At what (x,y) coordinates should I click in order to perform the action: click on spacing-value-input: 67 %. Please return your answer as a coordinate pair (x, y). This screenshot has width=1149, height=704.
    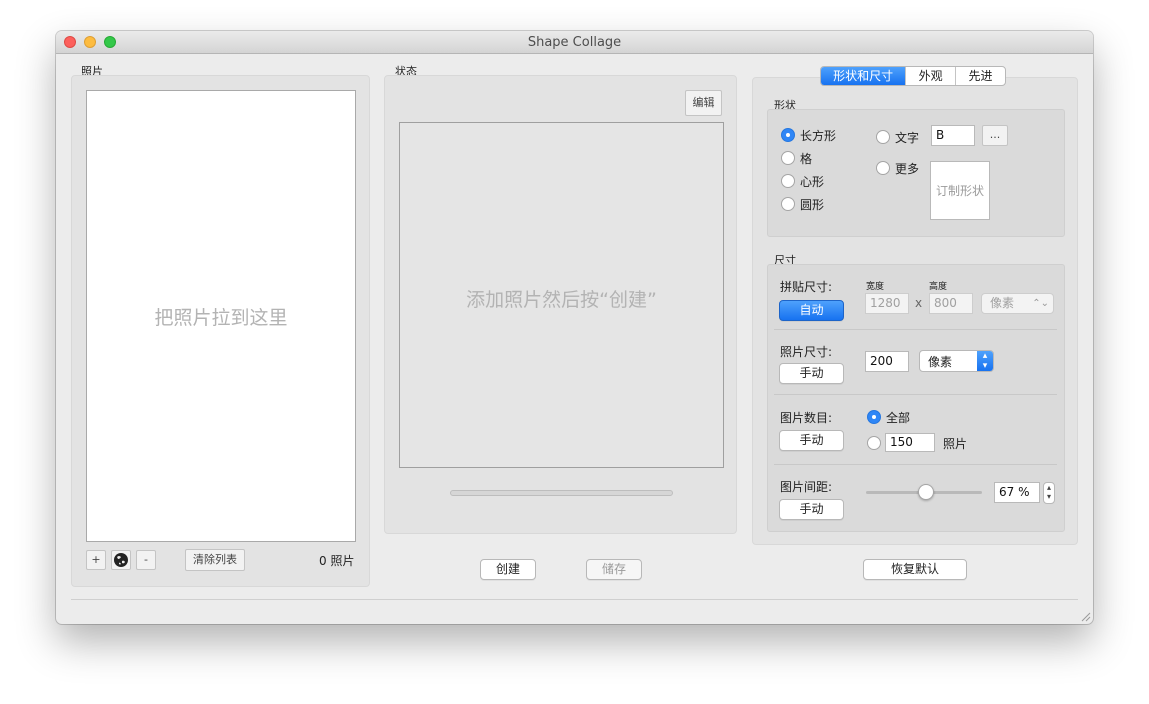
    Looking at the image, I should click on (1017, 492).